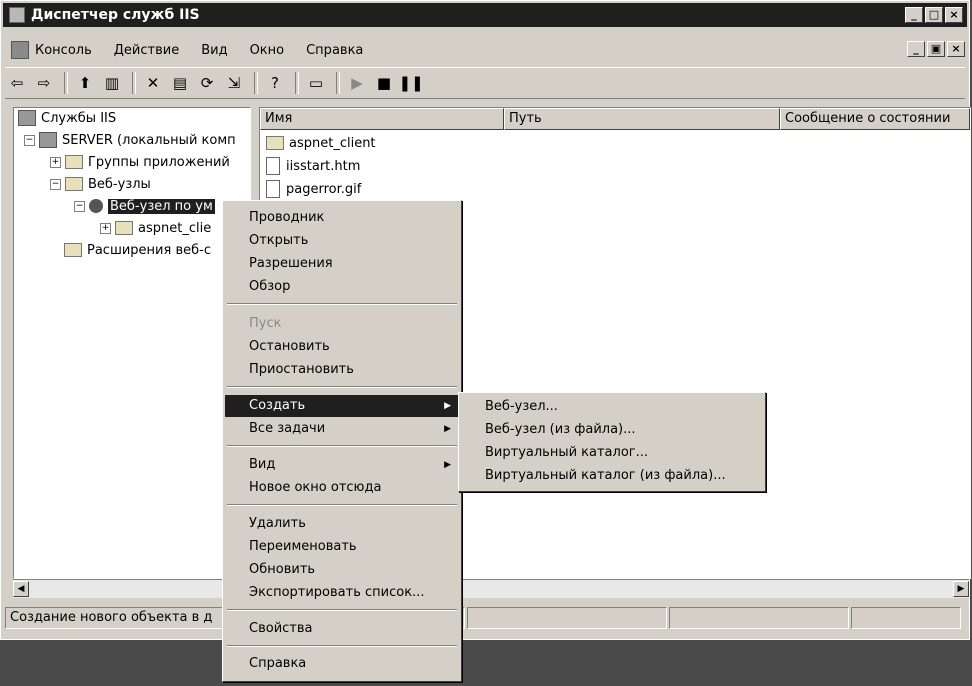  What do you see at coordinates (20, 50) in the screenshot?
I see `console-icon` at bounding box center [20, 50].